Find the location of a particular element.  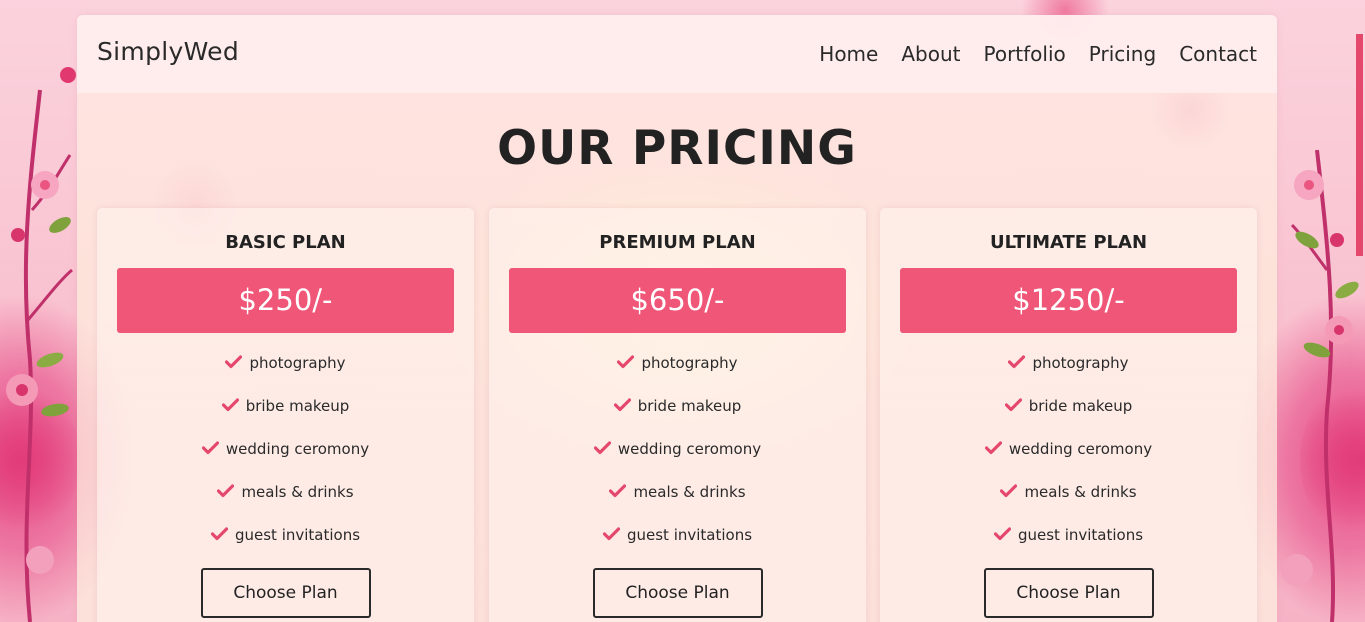

side-accent-stripe is located at coordinates (1359, 145).